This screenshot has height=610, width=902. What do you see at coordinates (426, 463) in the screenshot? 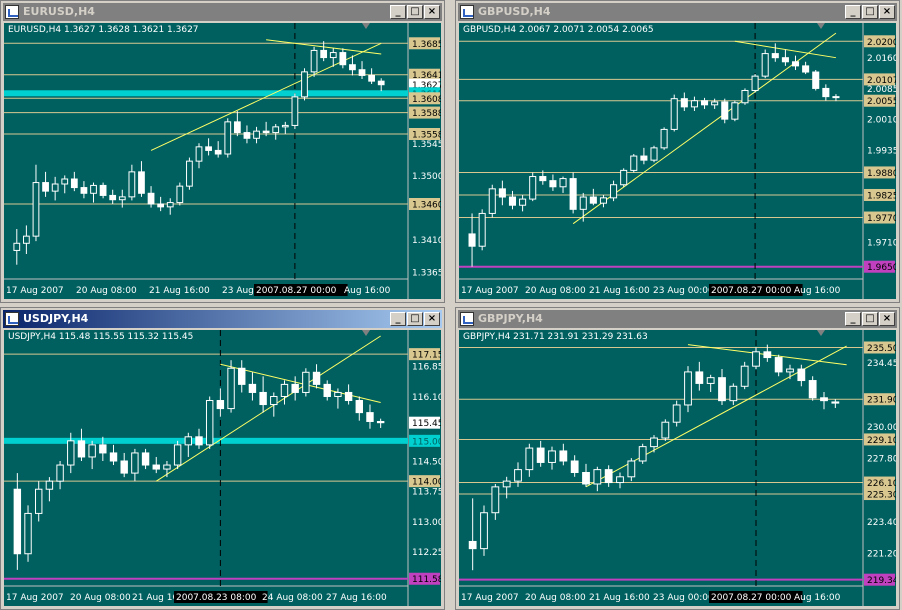
I see `price-label: 114.50` at bounding box center [426, 463].